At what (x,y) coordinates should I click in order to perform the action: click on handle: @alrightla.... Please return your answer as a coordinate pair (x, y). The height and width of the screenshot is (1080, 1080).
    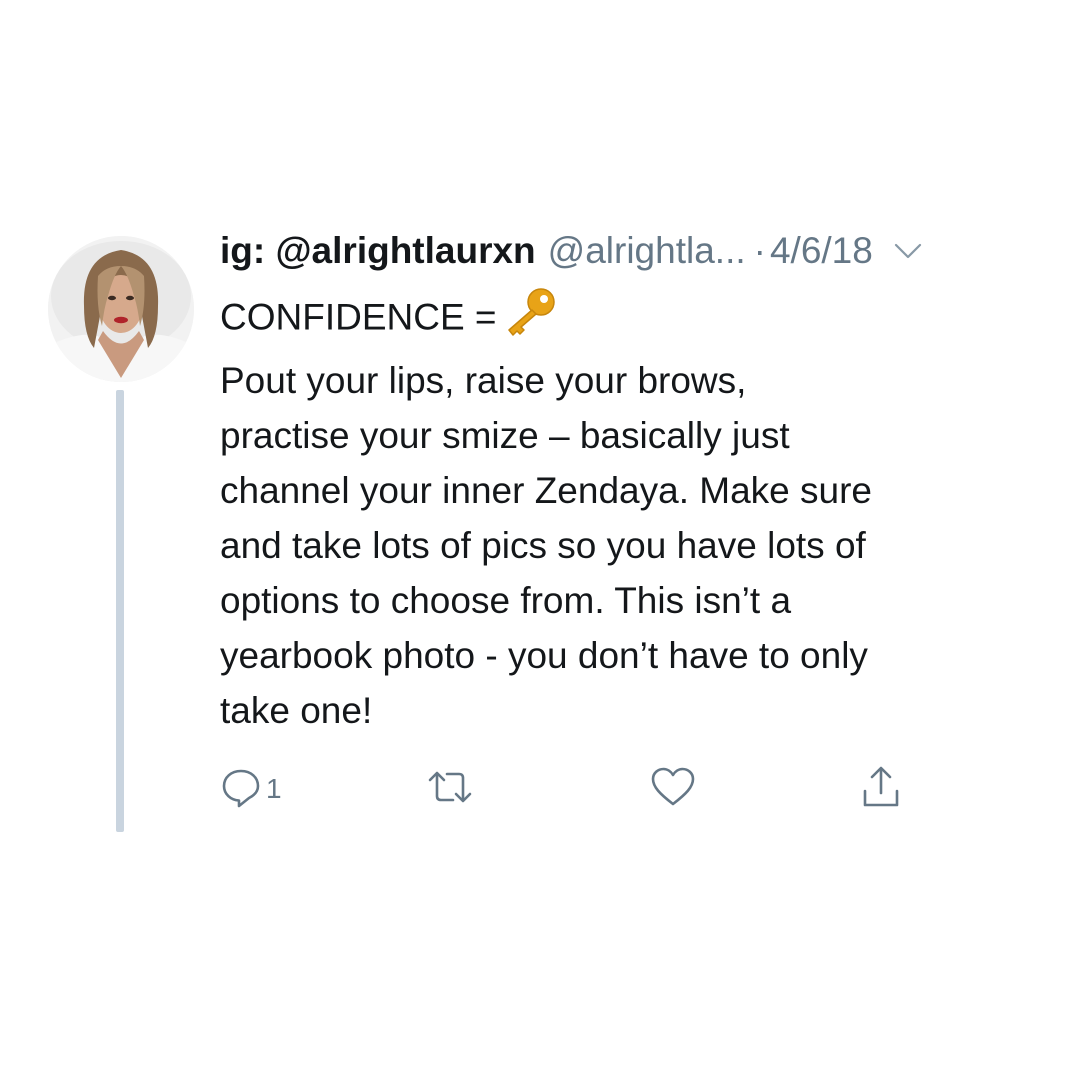
    Looking at the image, I should click on (647, 251).